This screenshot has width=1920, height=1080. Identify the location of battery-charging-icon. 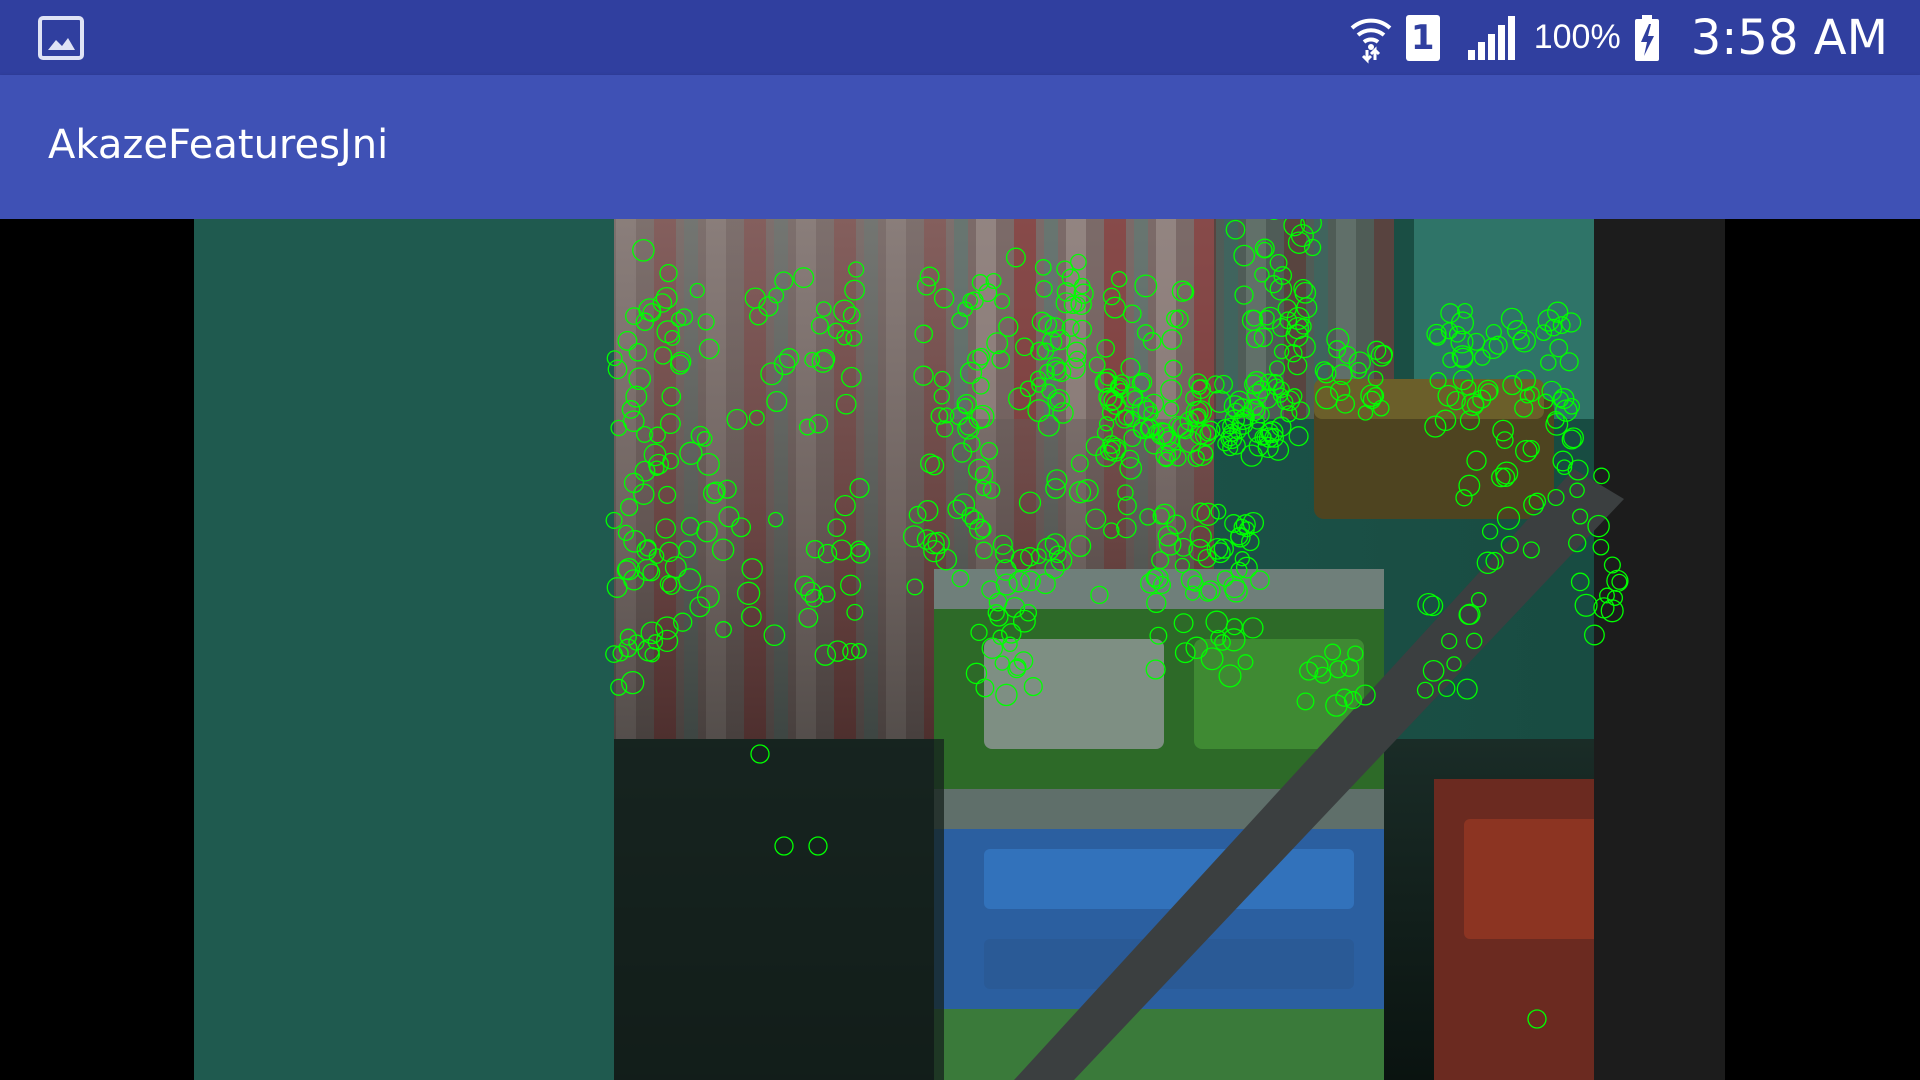
(1647, 38).